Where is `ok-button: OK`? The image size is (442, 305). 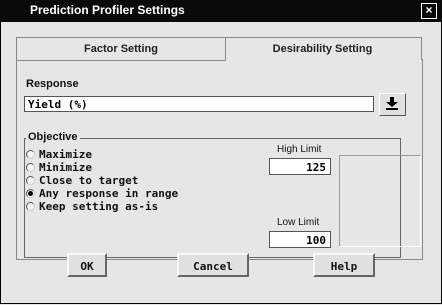 ok-button: OK is located at coordinates (87, 265).